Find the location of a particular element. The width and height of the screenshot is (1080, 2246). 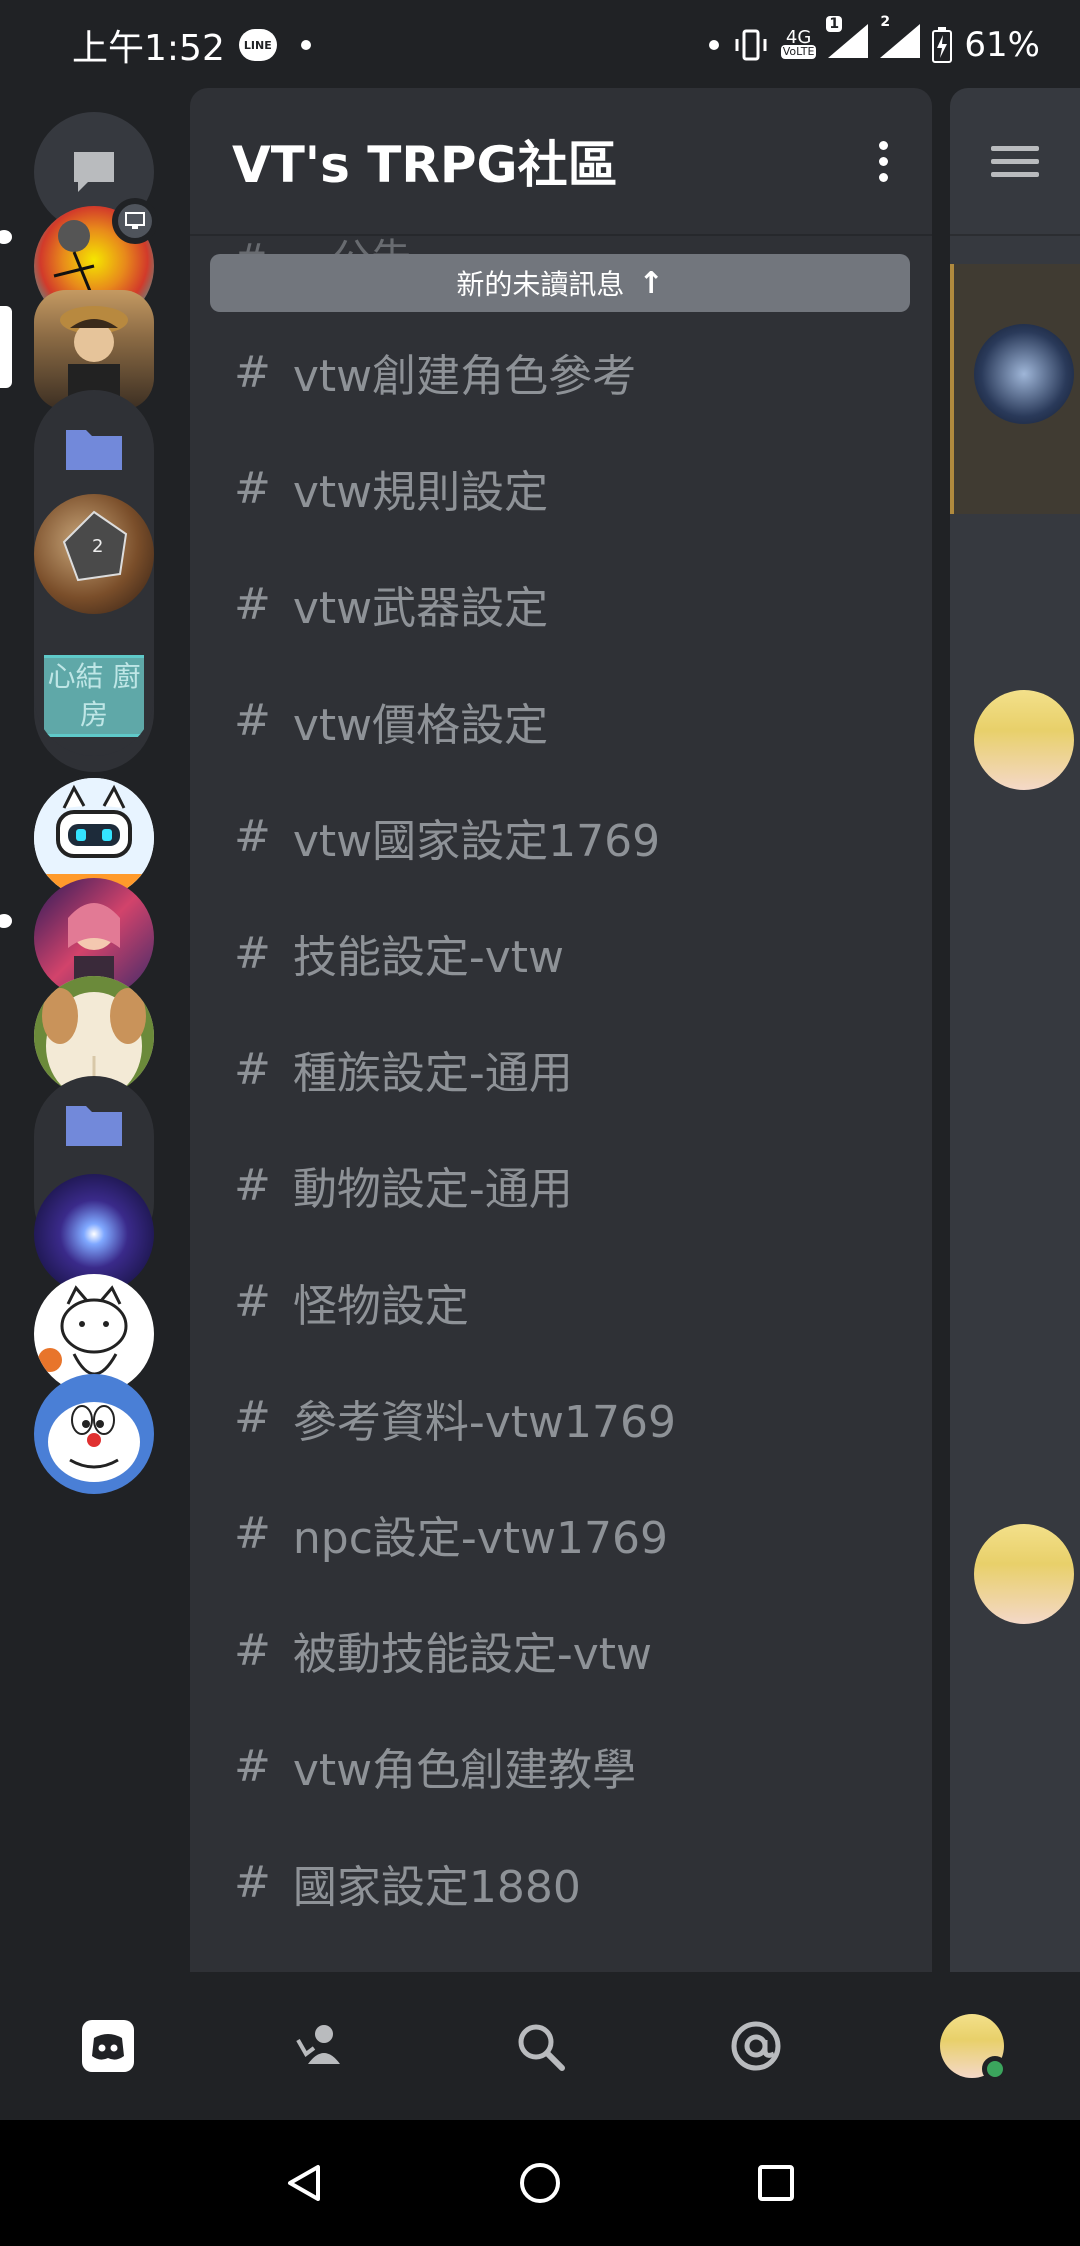

search-icon is located at coordinates (541, 2047).